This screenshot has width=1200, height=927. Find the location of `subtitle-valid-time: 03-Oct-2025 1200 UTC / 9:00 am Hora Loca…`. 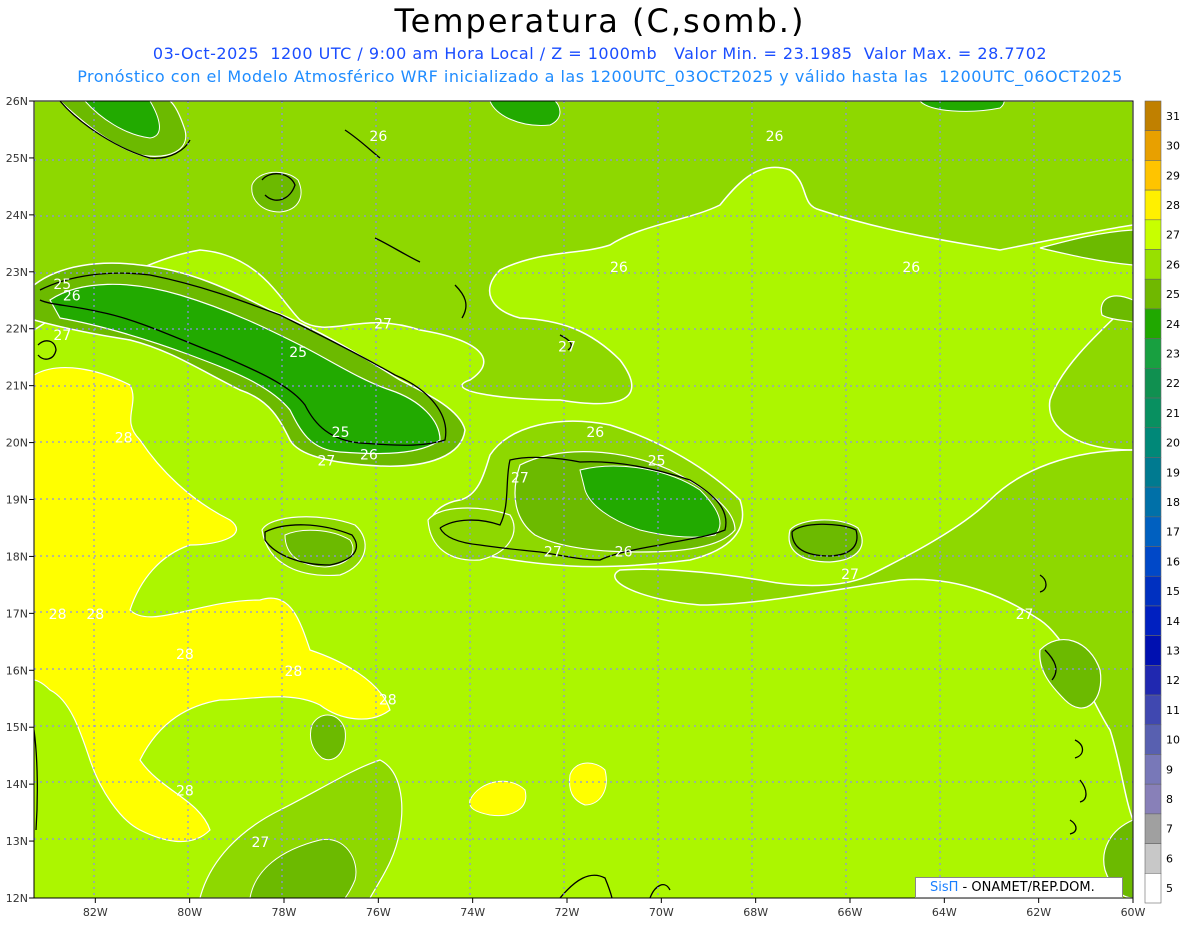

subtitle-valid-time: 03-Oct-2025 1200 UTC / 9:00 am Hora Loca… is located at coordinates (600, 53).